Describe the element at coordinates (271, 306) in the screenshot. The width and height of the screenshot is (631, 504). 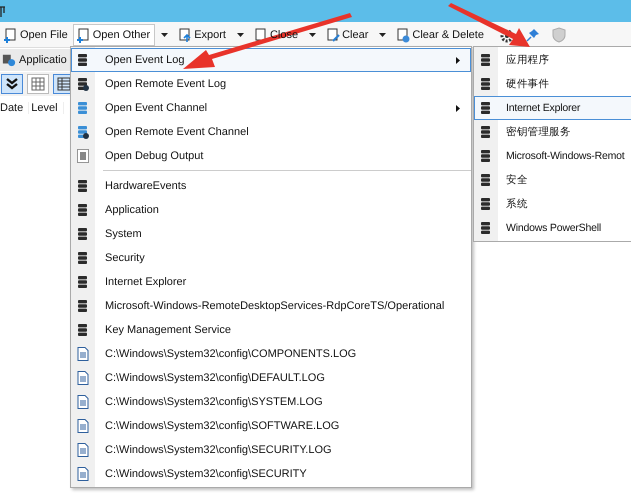
I see `menu-item: Microsoft-Windows-RemoteDesktopServices-RdpCoreTS/Operational` at that location.